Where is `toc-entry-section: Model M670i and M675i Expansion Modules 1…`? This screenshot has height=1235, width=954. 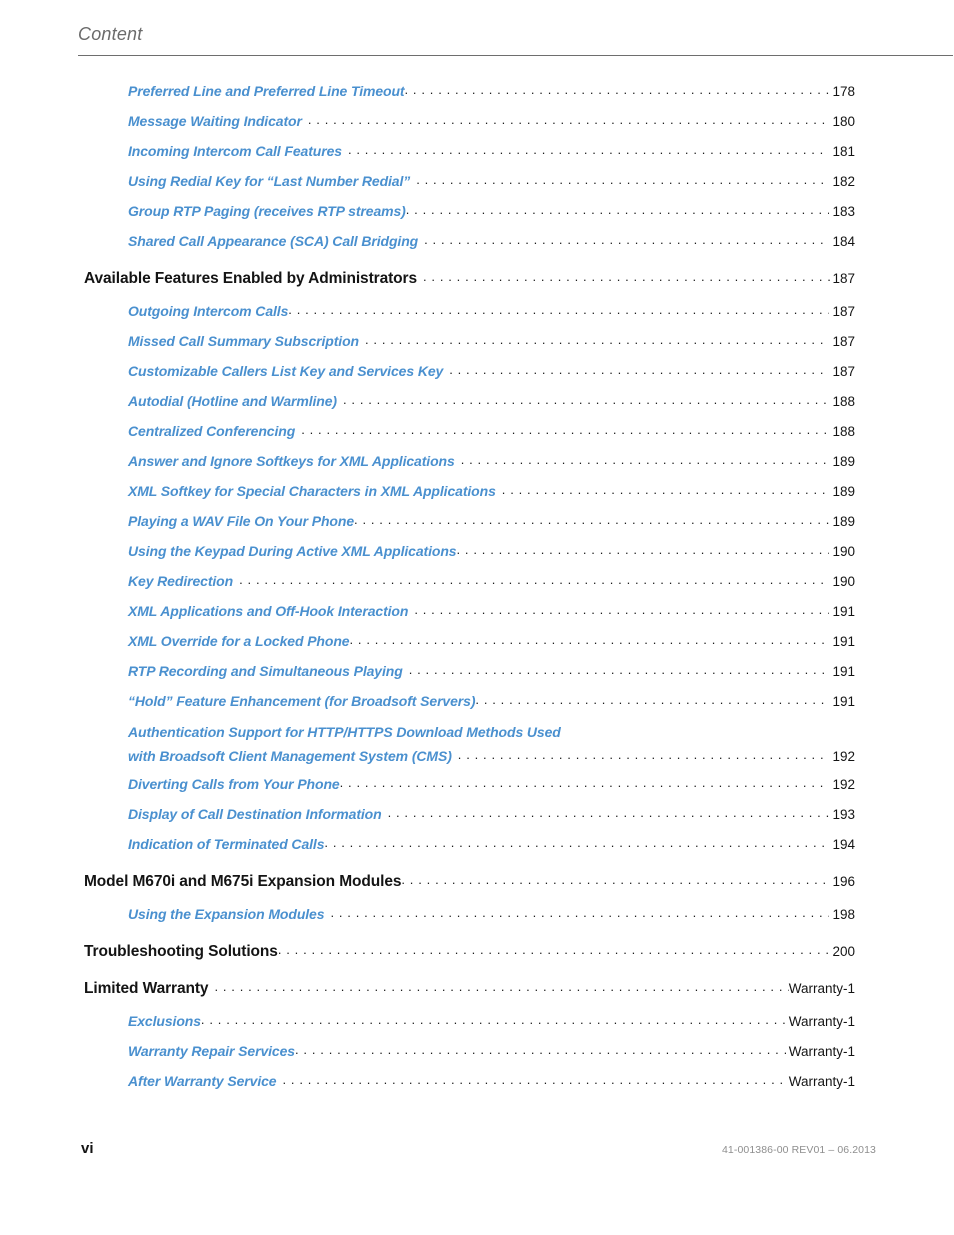 toc-entry-section: Model M670i and M675i Expansion Modules 1… is located at coordinates (477, 885).